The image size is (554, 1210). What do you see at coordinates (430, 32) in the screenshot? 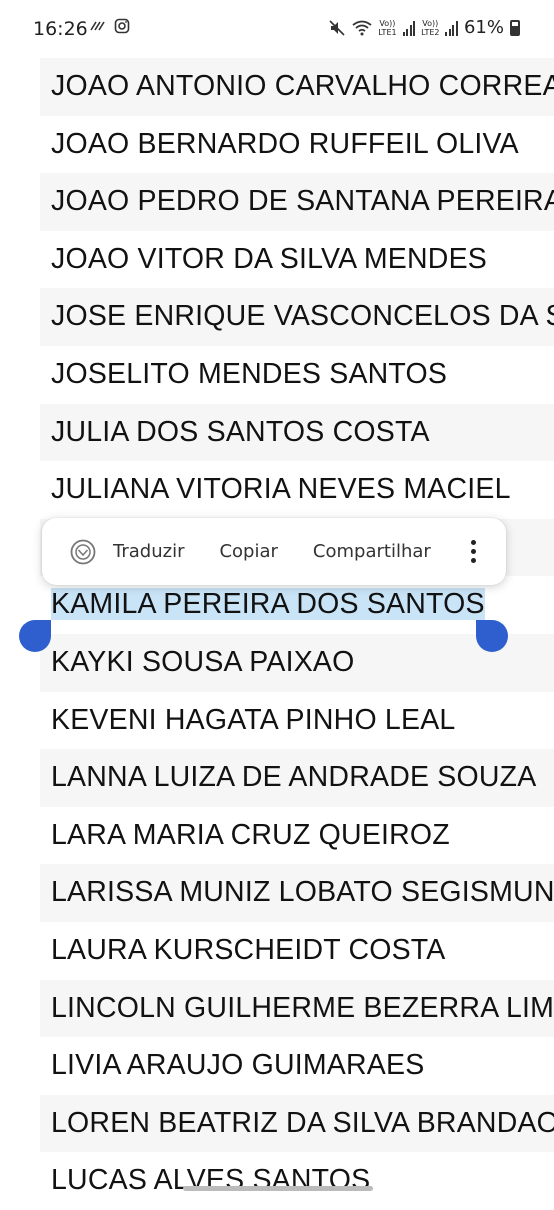
I see `lte2-label: LTE2` at bounding box center [430, 32].